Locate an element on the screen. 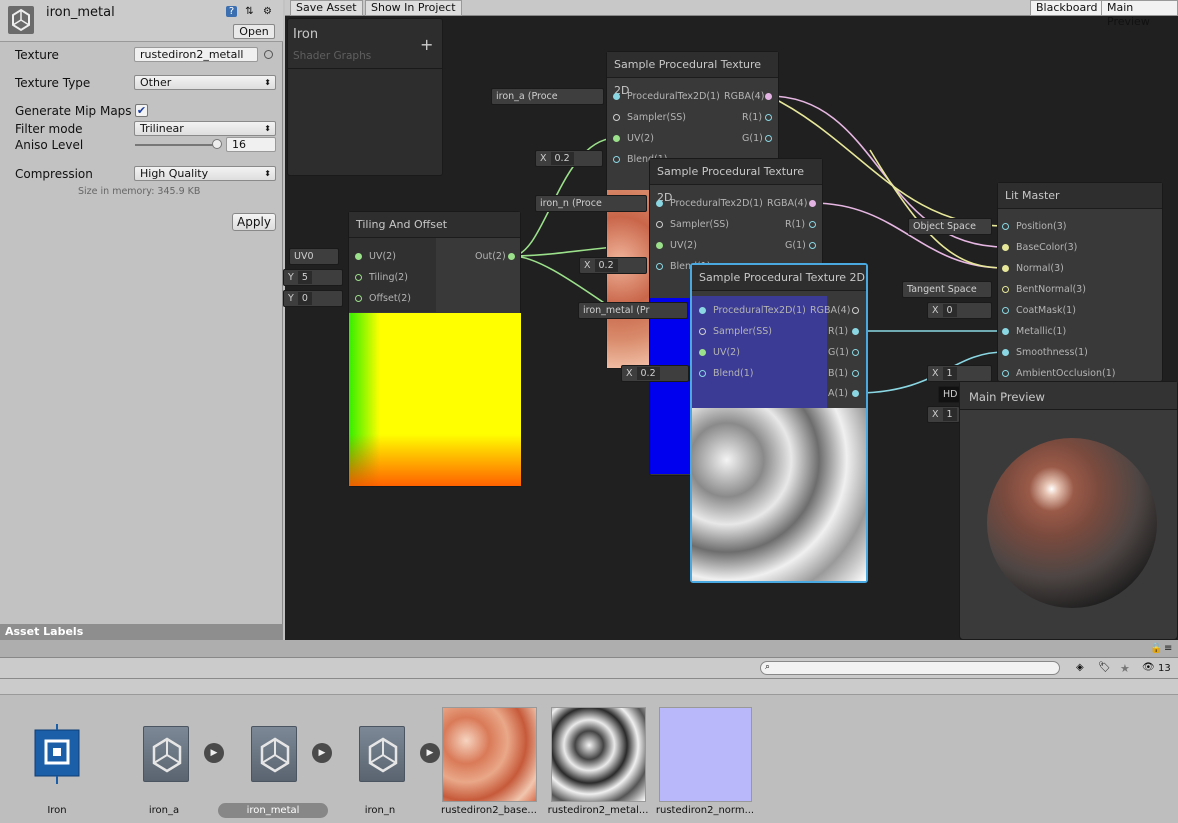 This screenshot has width=1178, height=823. hd-chip: HD is located at coordinates (949, 394).